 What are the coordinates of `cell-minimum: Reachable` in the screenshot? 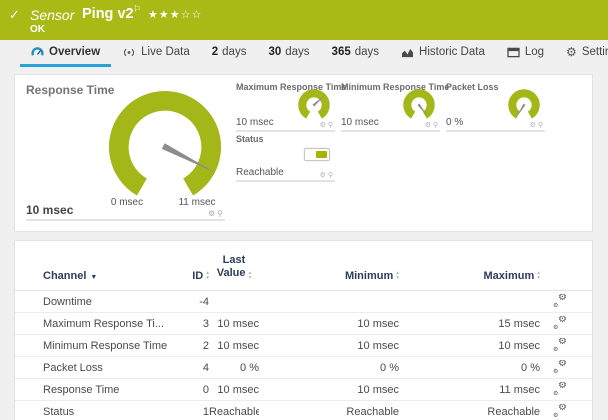 It's located at (372, 411).